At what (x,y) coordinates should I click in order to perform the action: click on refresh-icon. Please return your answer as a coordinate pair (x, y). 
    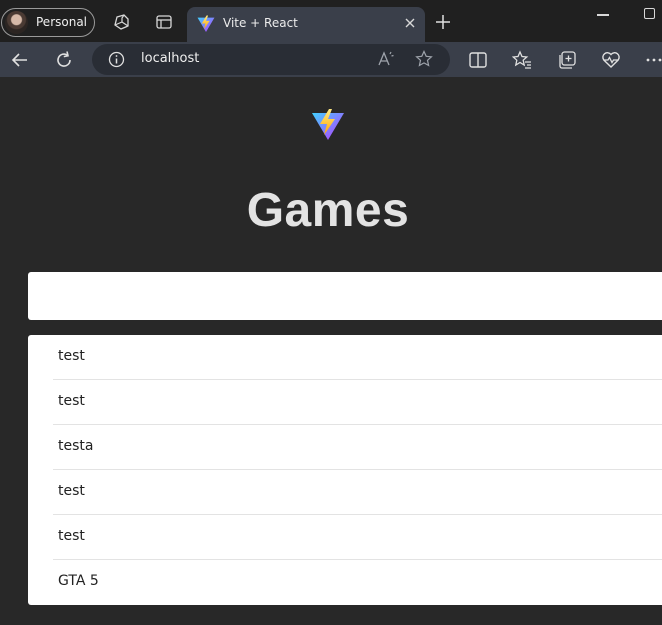
    Looking at the image, I should click on (64, 60).